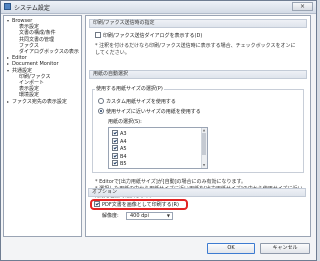 This screenshot has width=320, height=261. I want to click on resolution-select: 400 dpi ▼, so click(149, 216).